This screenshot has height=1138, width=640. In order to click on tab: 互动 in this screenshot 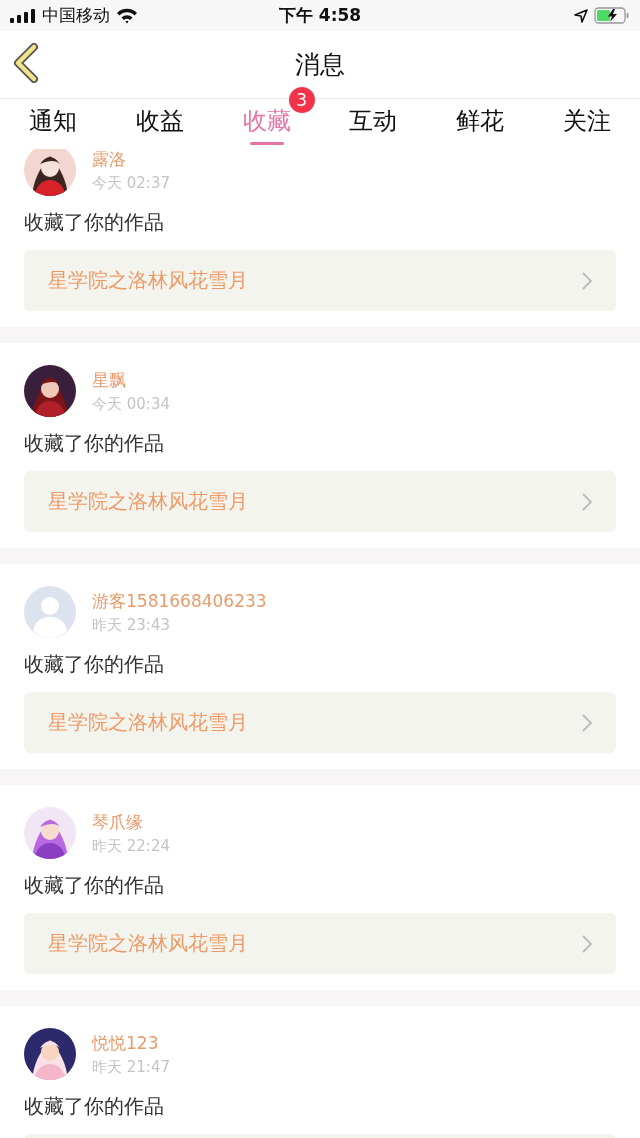, I will do `click(373, 124)`.